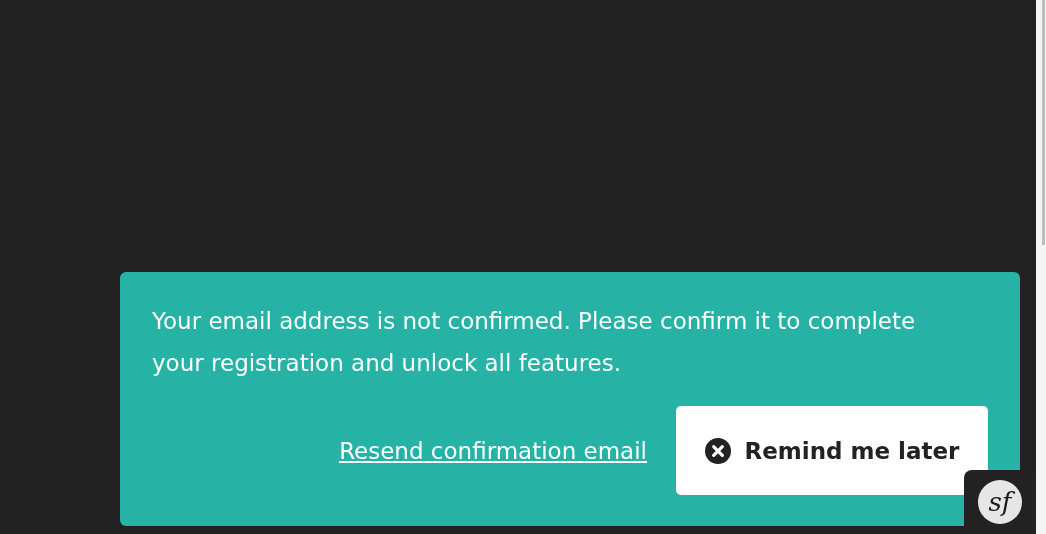 The width and height of the screenshot is (1046, 534). What do you see at coordinates (1041, 267) in the screenshot?
I see `scrollbar` at bounding box center [1041, 267].